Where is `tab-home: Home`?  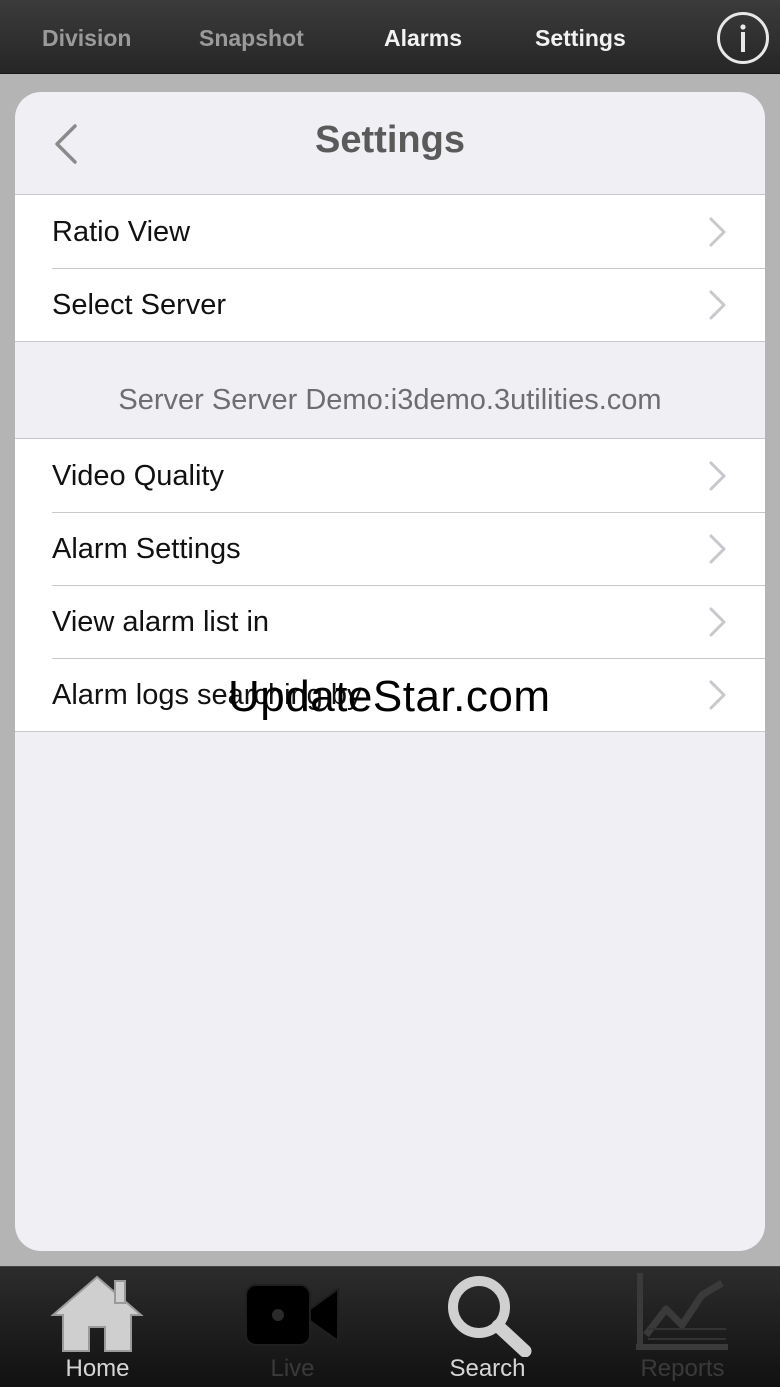
tab-home: Home is located at coordinates (97, 1327).